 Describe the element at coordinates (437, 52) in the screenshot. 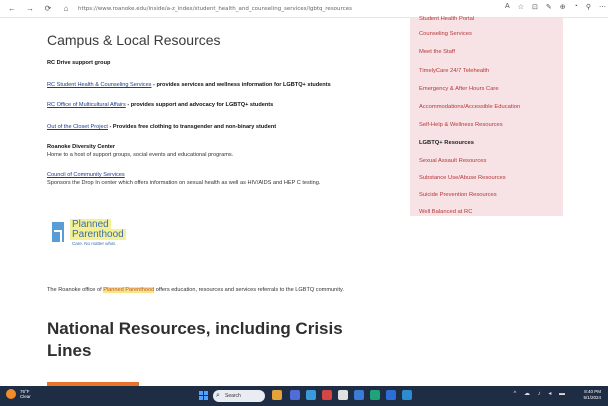

I see `sidebar-item-staff: Meet the Staff` at that location.